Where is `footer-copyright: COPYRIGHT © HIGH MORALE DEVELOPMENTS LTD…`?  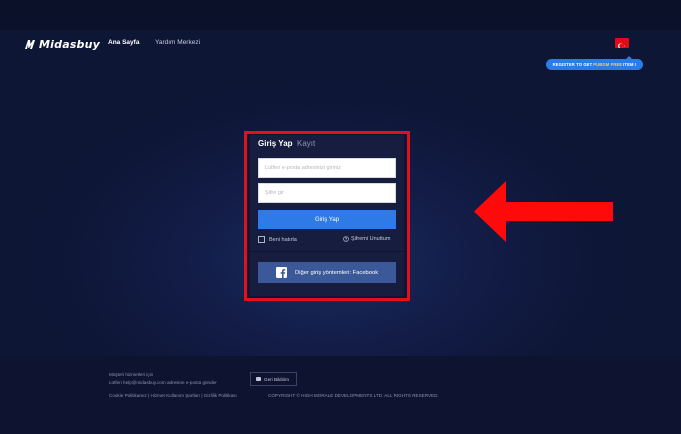 footer-copyright: COPYRIGHT © HIGH MORALE DEVELOPMENTS LTD… is located at coordinates (353, 395).